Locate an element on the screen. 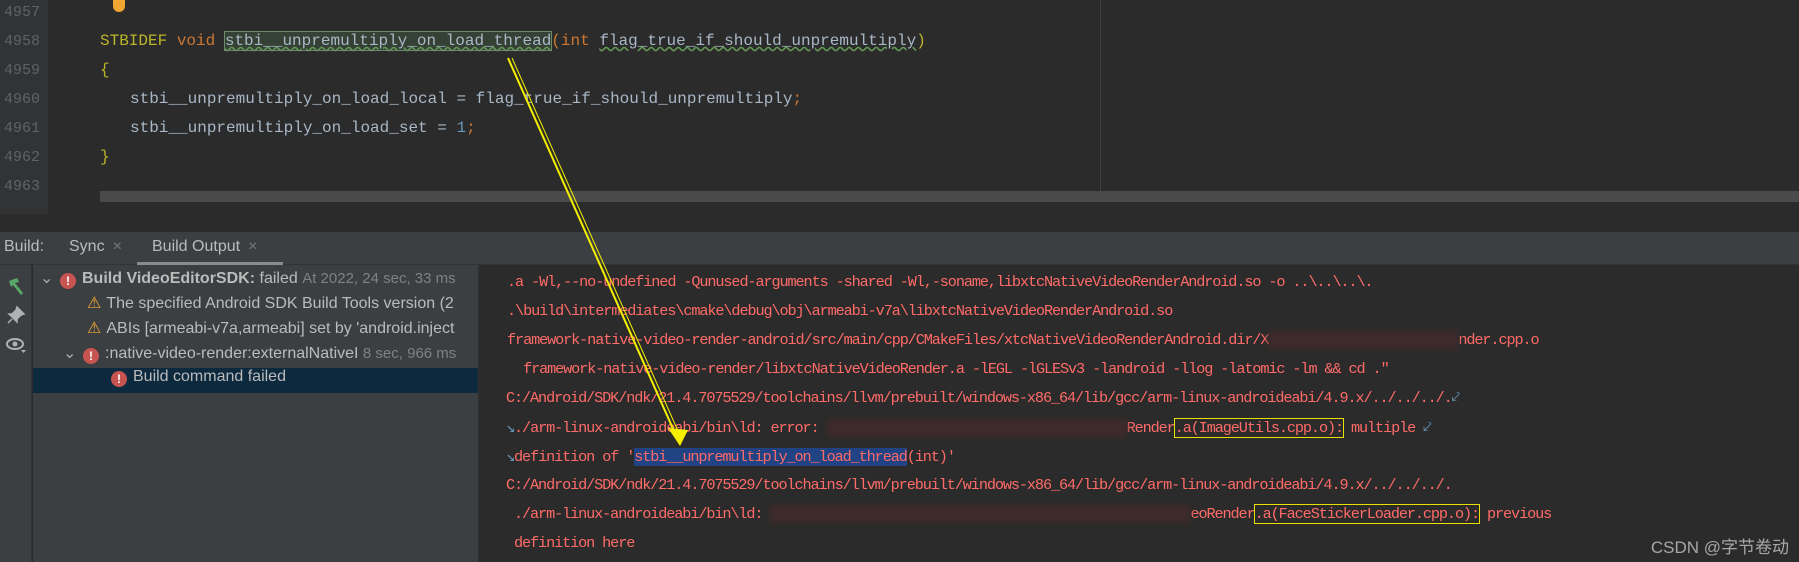  arrow-head is located at coordinates (678, 437).